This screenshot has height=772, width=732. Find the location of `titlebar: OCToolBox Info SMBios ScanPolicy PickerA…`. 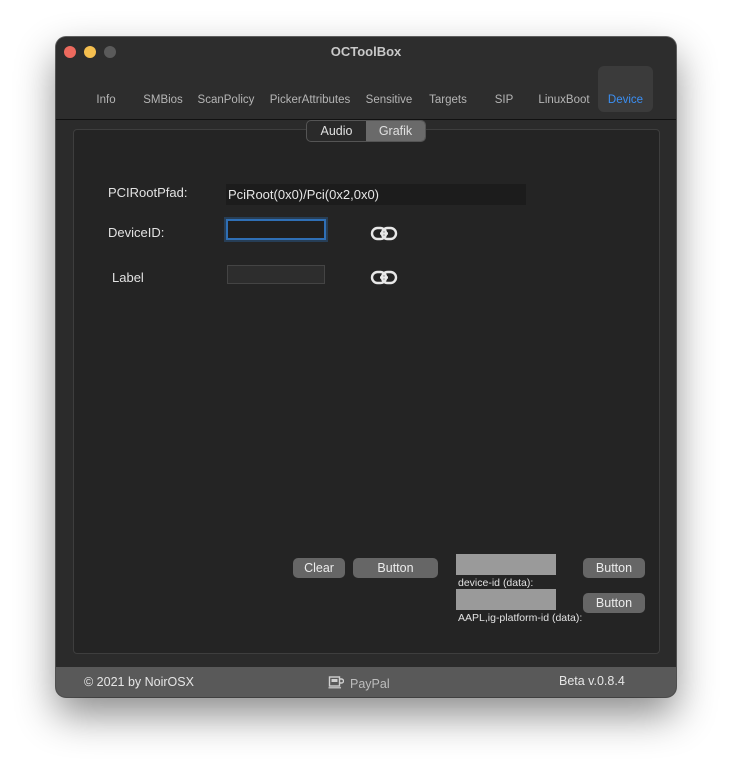

titlebar: OCToolBox Info SMBios ScanPolicy PickerA… is located at coordinates (366, 78).